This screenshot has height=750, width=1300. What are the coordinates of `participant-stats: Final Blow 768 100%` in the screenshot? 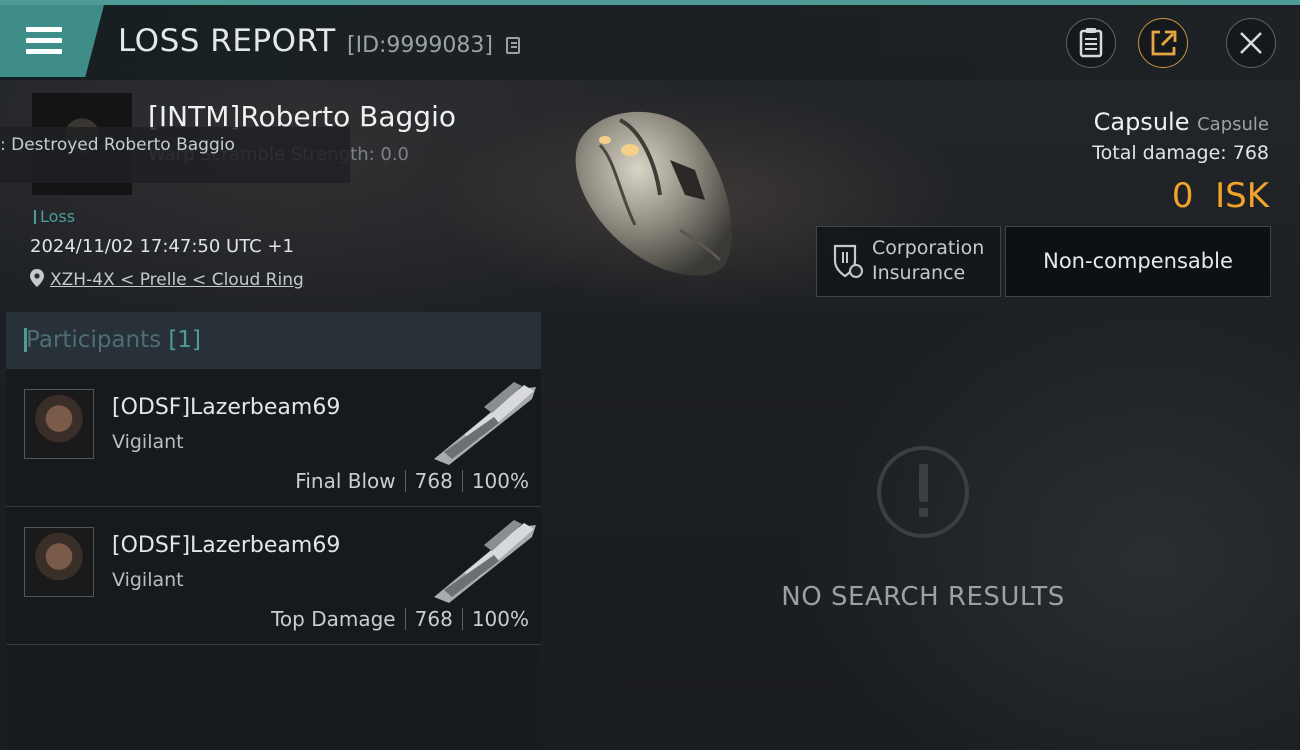 It's located at (412, 481).